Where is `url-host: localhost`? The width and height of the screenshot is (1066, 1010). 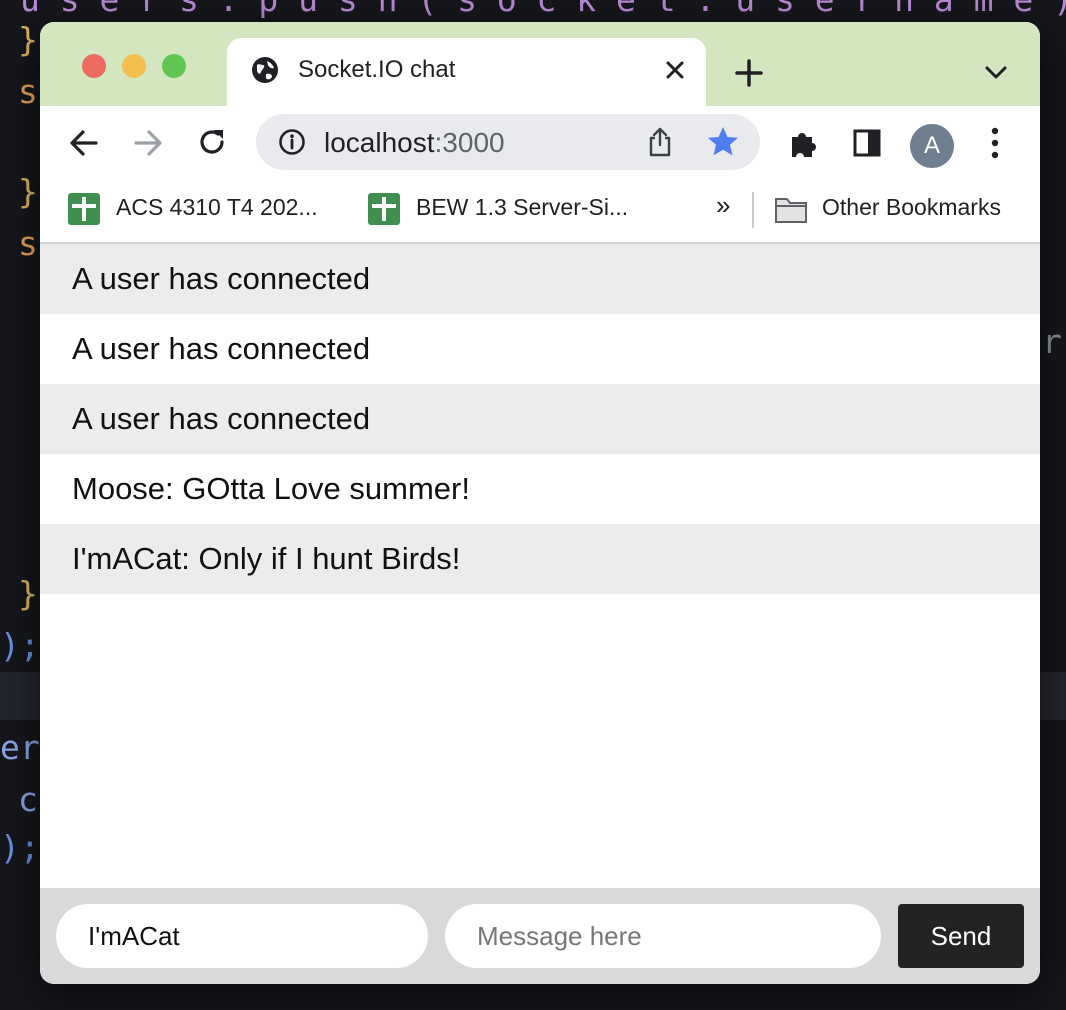
url-host: localhost is located at coordinates (379, 142).